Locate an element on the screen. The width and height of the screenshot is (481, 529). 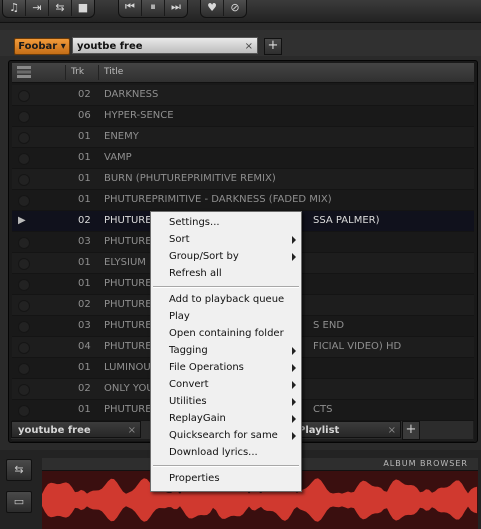
next-icon: ⏭ is located at coordinates (176, 8).